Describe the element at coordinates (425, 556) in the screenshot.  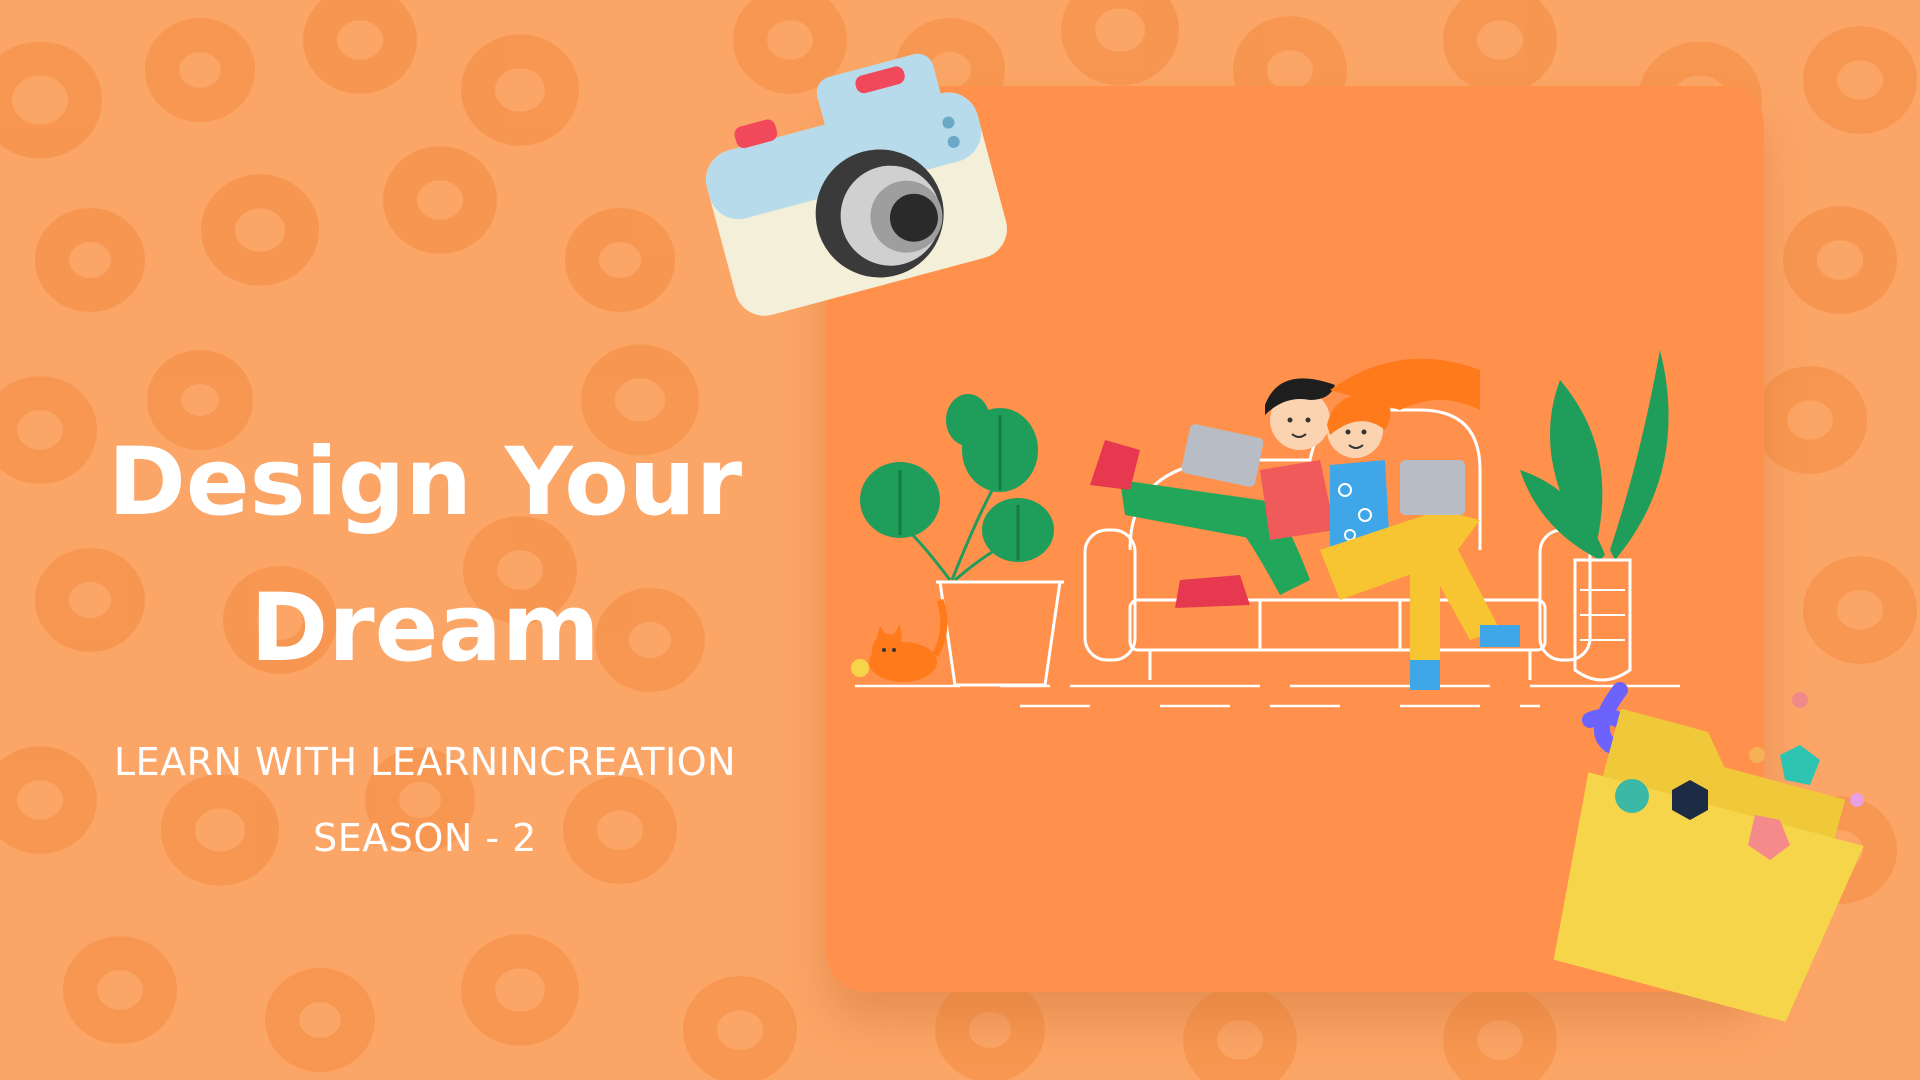
I see `headline: Design Your Dream` at that location.